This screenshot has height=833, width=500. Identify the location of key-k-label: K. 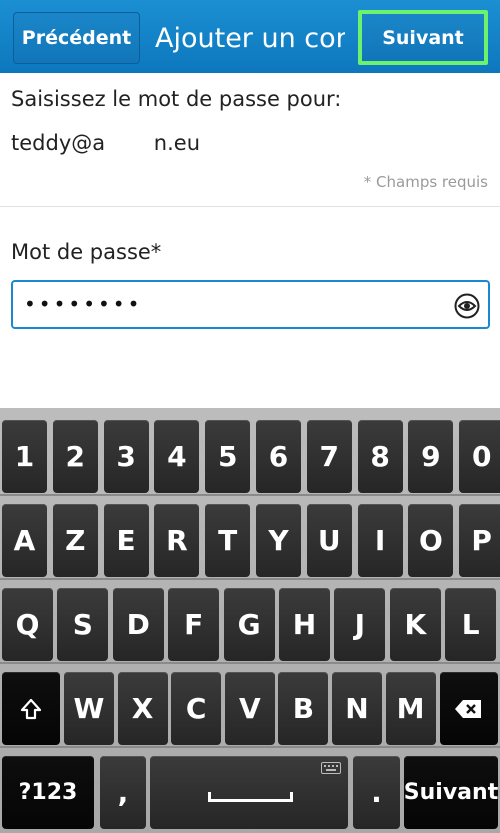
(415, 624).